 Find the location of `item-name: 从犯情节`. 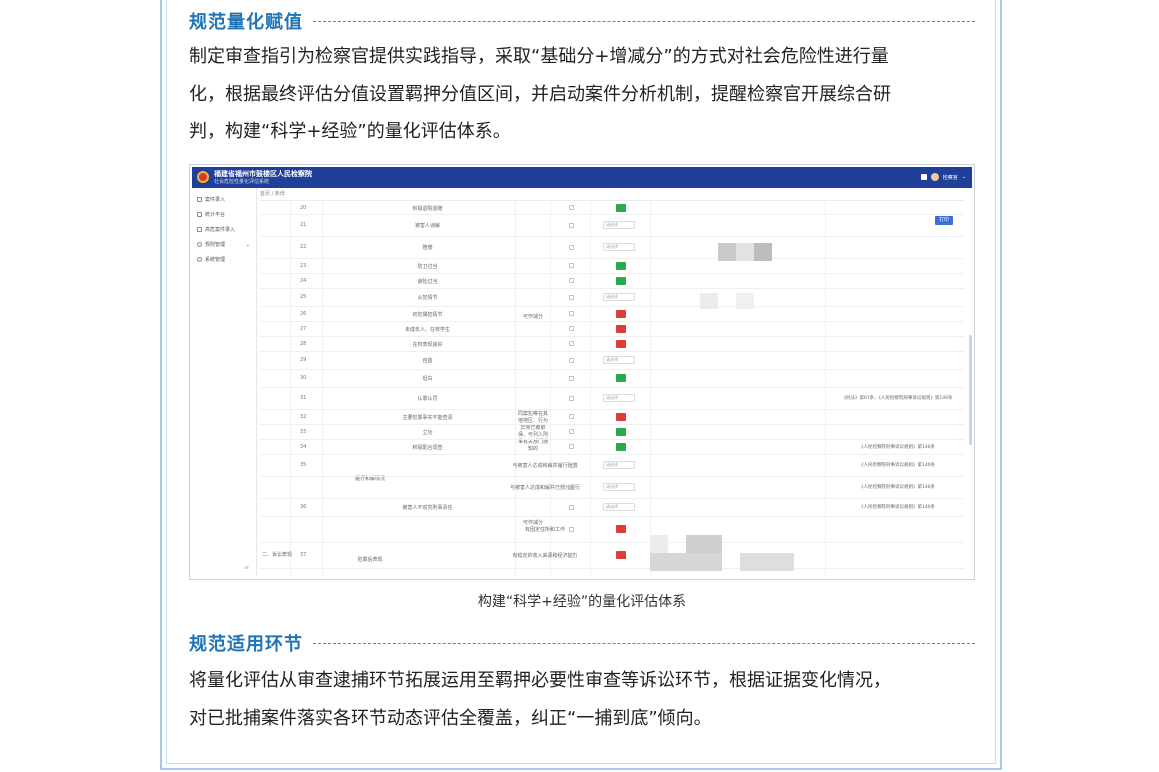

item-name: 从犯情节 is located at coordinates (427, 298).